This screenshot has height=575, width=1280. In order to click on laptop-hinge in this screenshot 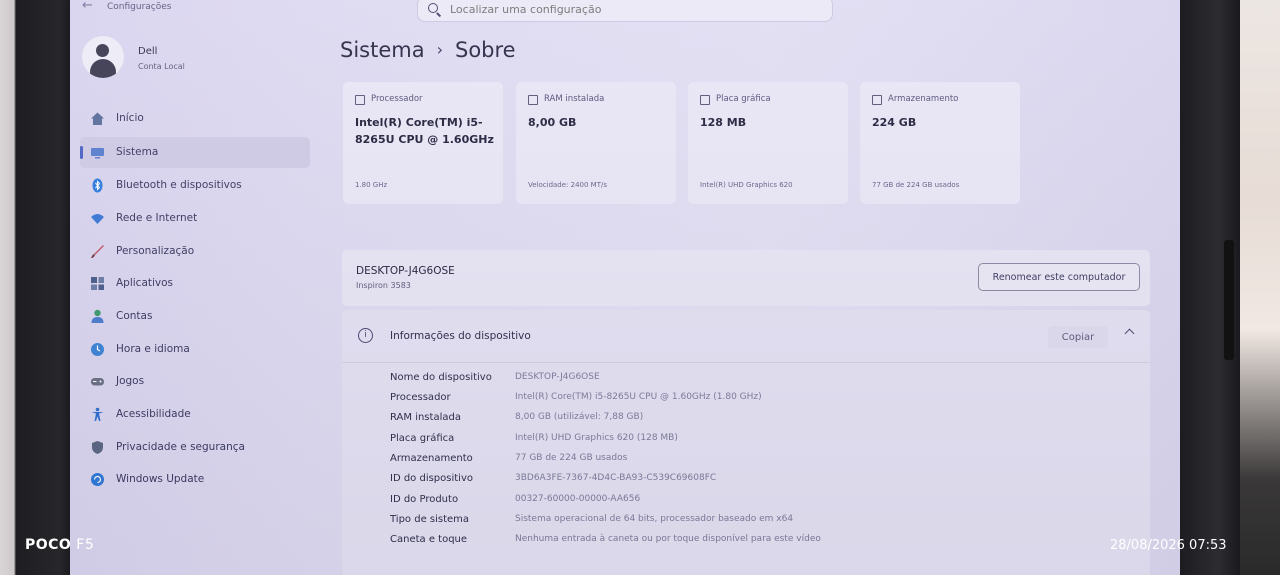, I will do `click(1229, 300)`.